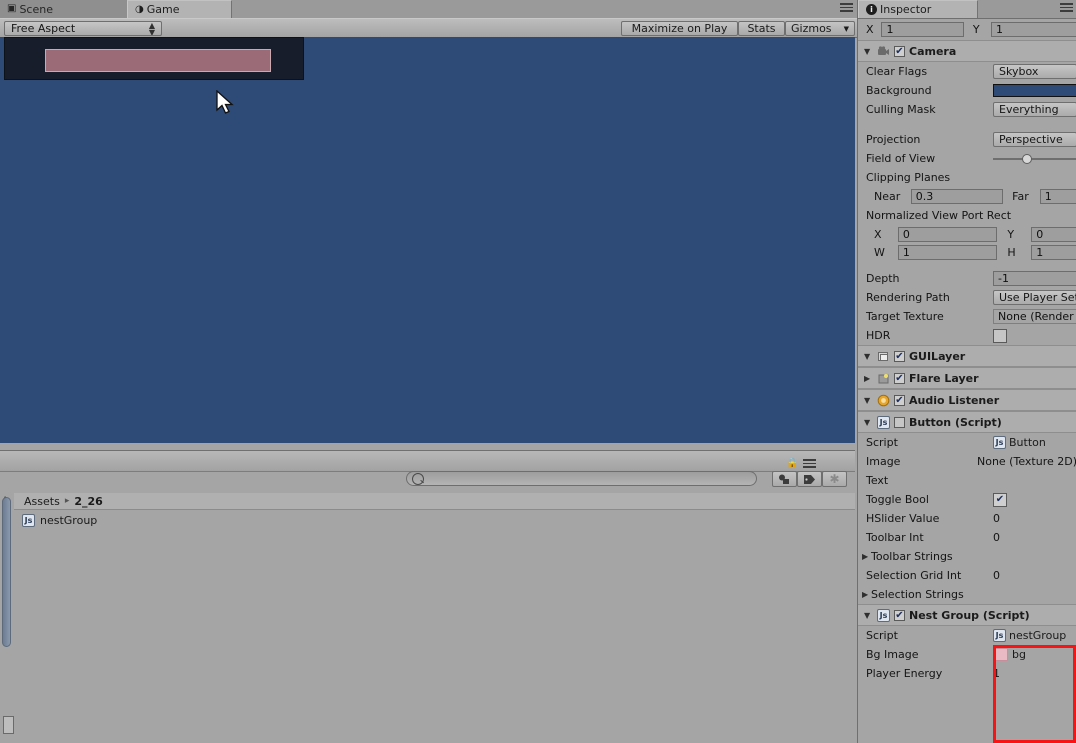  What do you see at coordinates (899, 356) in the screenshot?
I see `guilayer-enabled-checkbox: ✔` at bounding box center [899, 356].